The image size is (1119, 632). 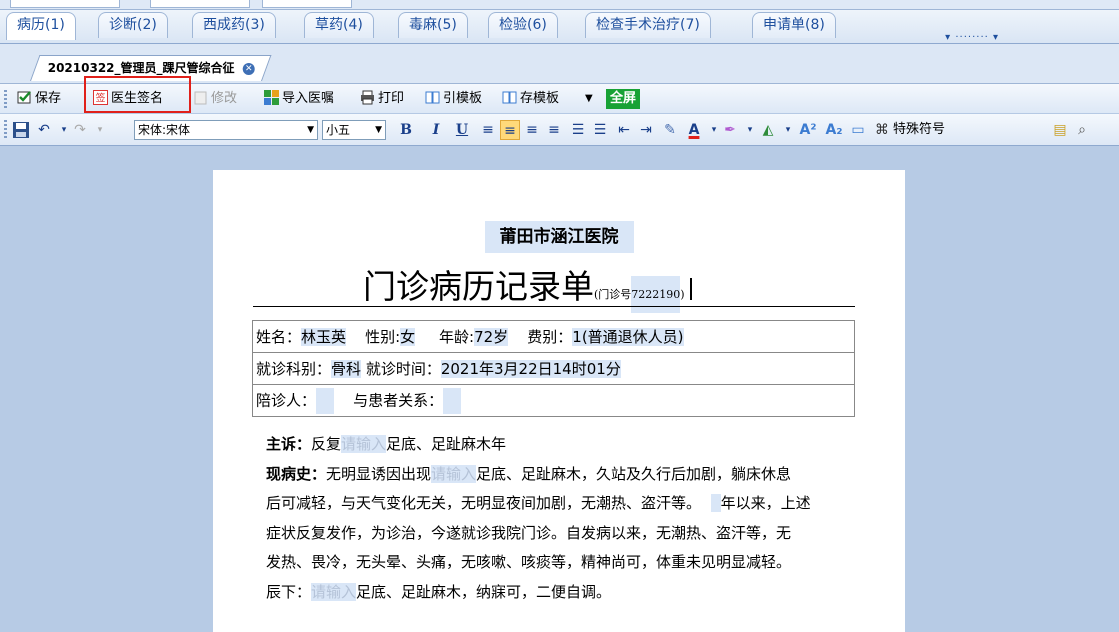 What do you see at coordinates (510, 130) in the screenshot?
I see `align-center-icon: ≡` at bounding box center [510, 130].